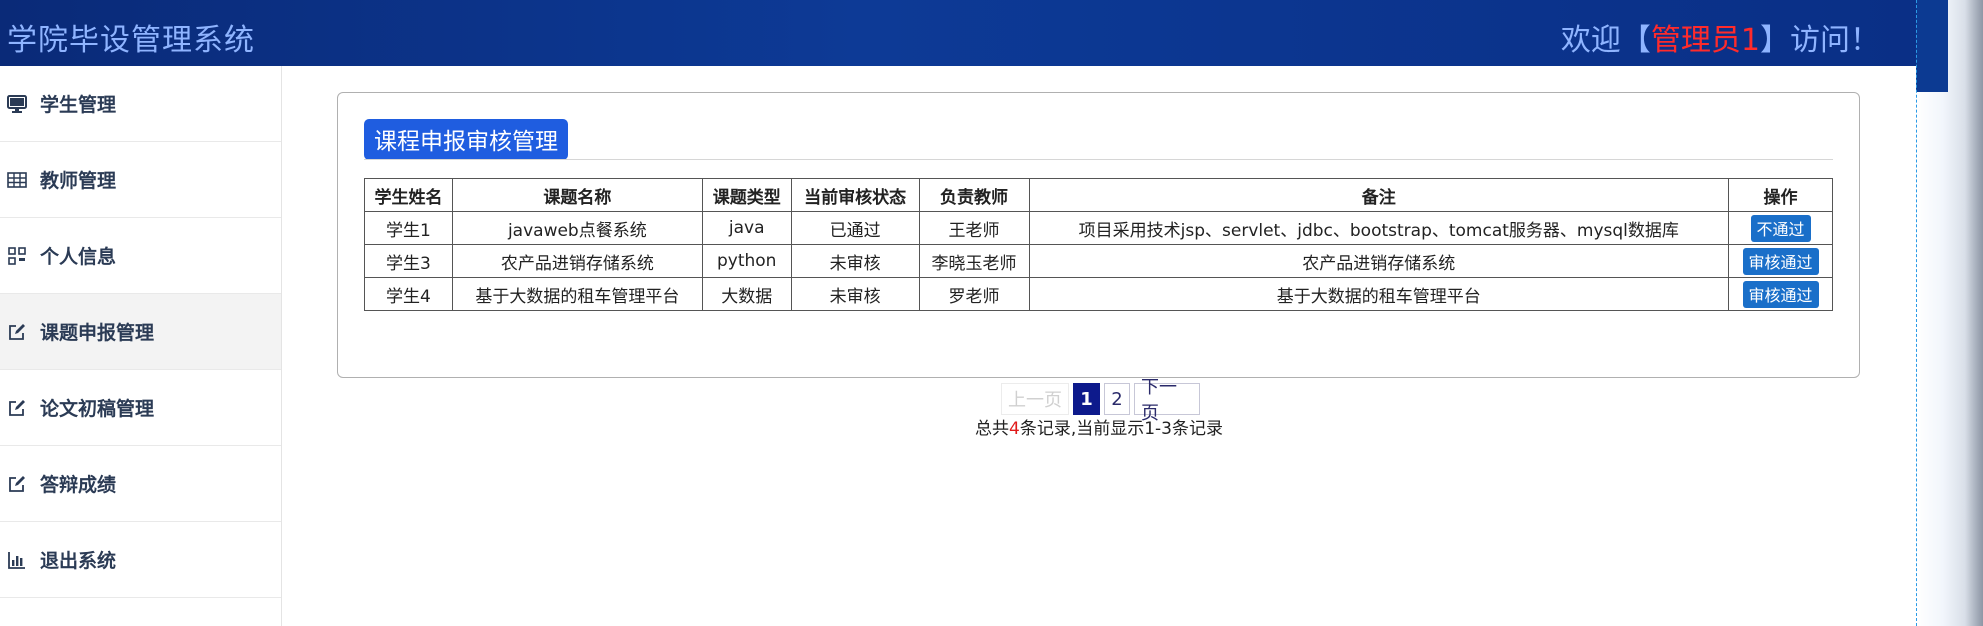  I want to click on table-header-row: 学生姓名 课题名称 课题类型 当前审核状态 负责教师 备注 操作, so click(1098, 195).